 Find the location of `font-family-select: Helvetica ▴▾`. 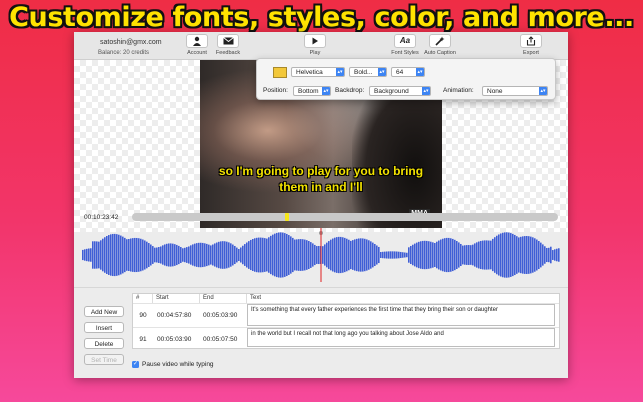

font-family-select: Helvetica ▴▾ is located at coordinates (318, 72).